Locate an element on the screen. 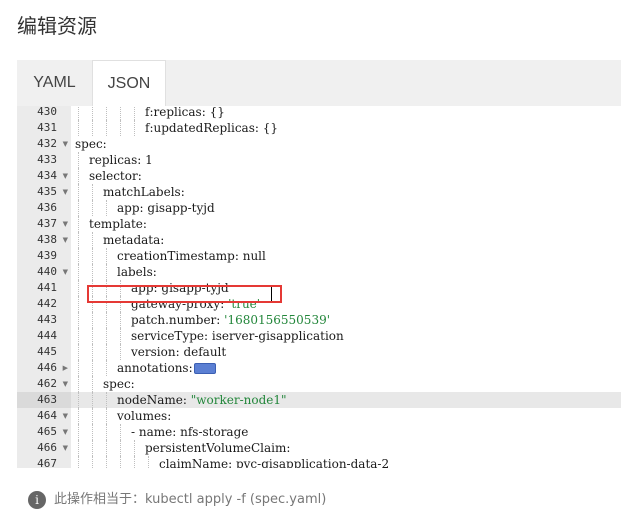  code-line: 431 f:updatedReplicas: {} is located at coordinates (319, 128).